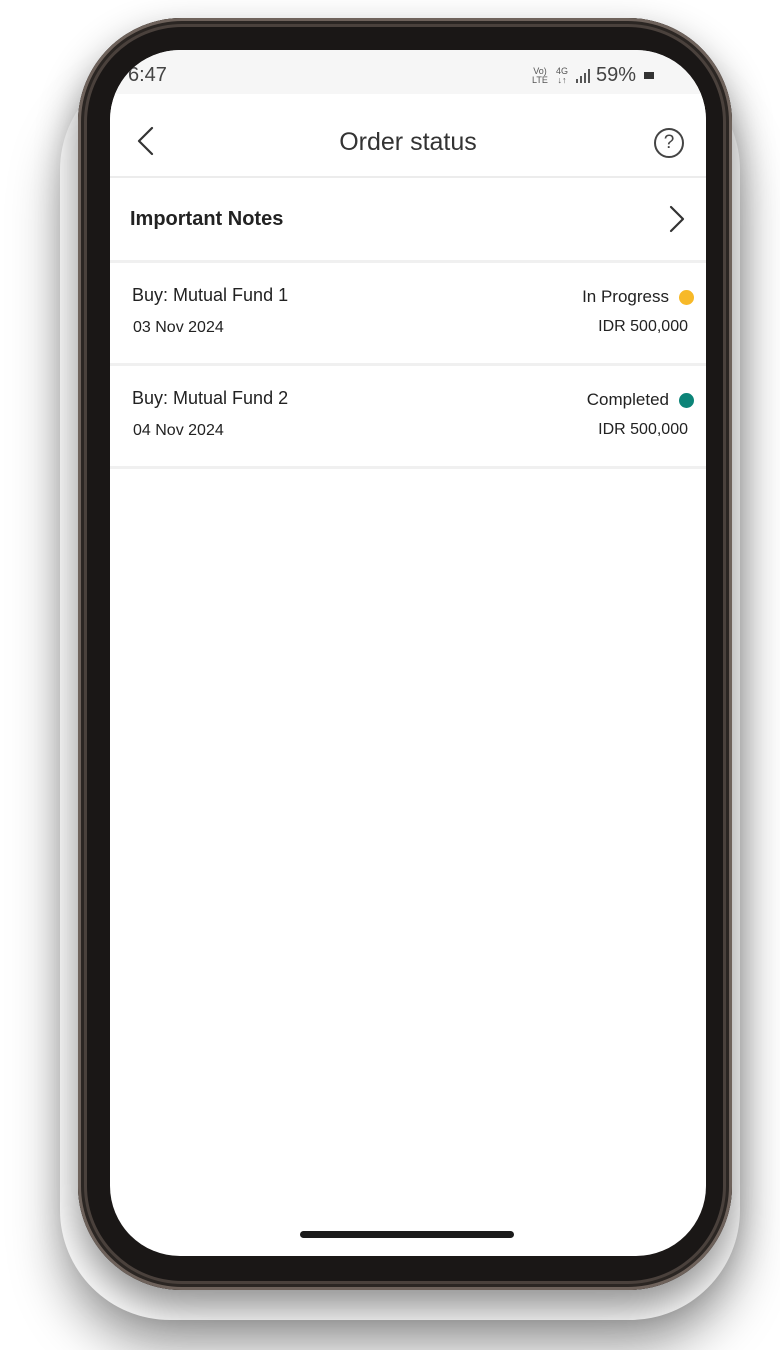  I want to click on help-icon: ?, so click(669, 143).